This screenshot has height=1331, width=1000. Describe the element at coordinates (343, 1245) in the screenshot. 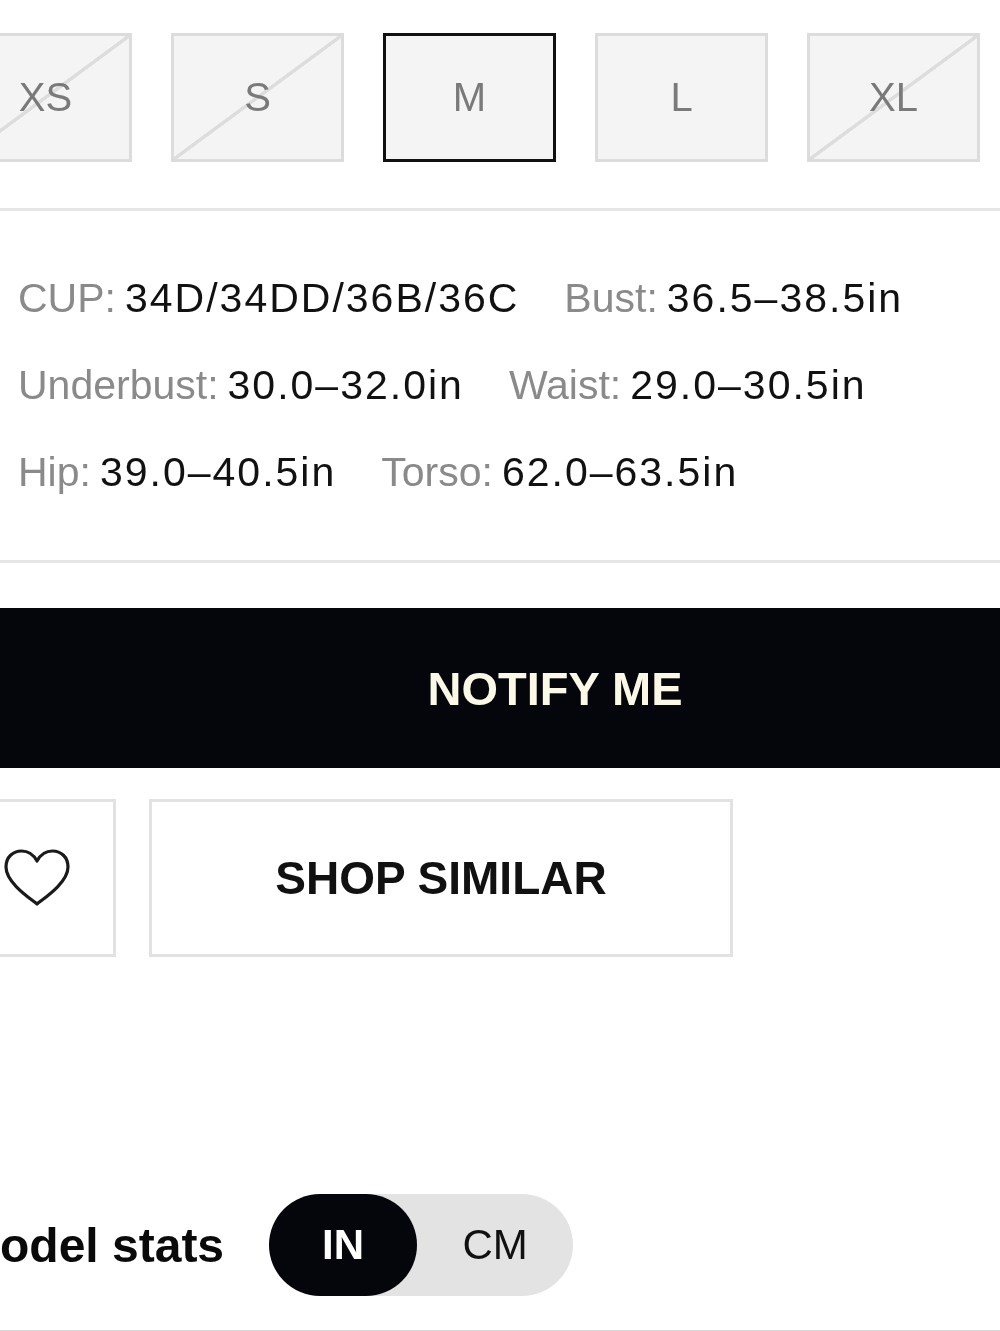

I see `unit-option: IN` at that location.